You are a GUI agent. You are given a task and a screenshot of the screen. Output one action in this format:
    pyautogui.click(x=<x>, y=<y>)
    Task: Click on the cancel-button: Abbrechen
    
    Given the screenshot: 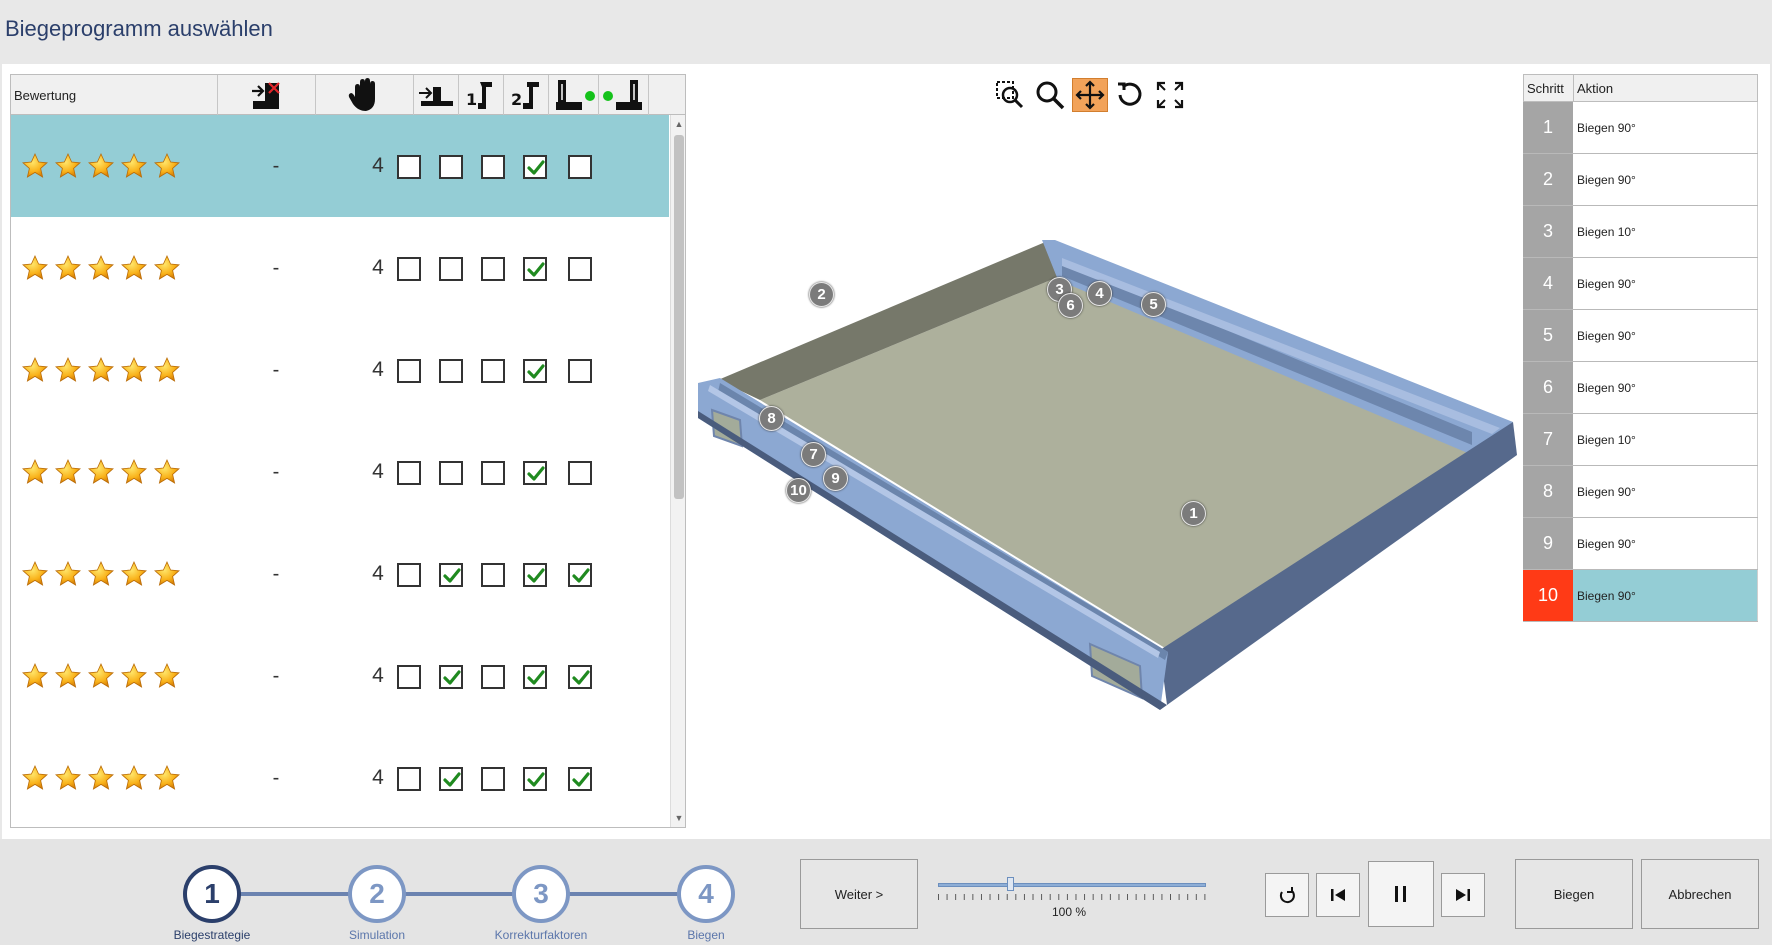 What is the action you would take?
    pyautogui.click(x=1700, y=894)
    